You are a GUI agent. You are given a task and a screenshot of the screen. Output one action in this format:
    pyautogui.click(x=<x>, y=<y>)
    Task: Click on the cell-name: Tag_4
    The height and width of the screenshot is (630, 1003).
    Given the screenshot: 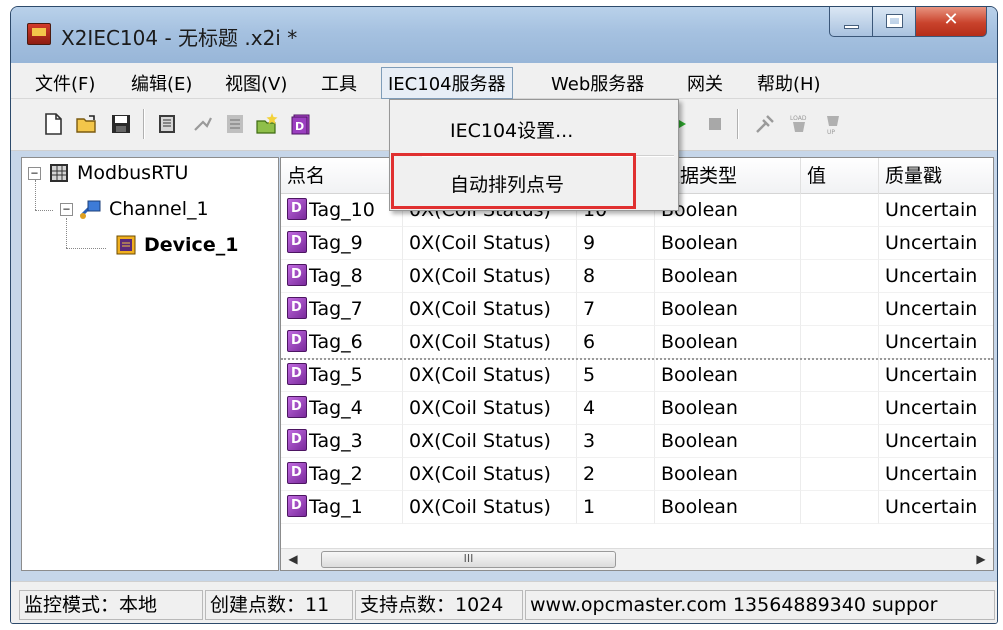 What is the action you would take?
    pyautogui.click(x=342, y=408)
    